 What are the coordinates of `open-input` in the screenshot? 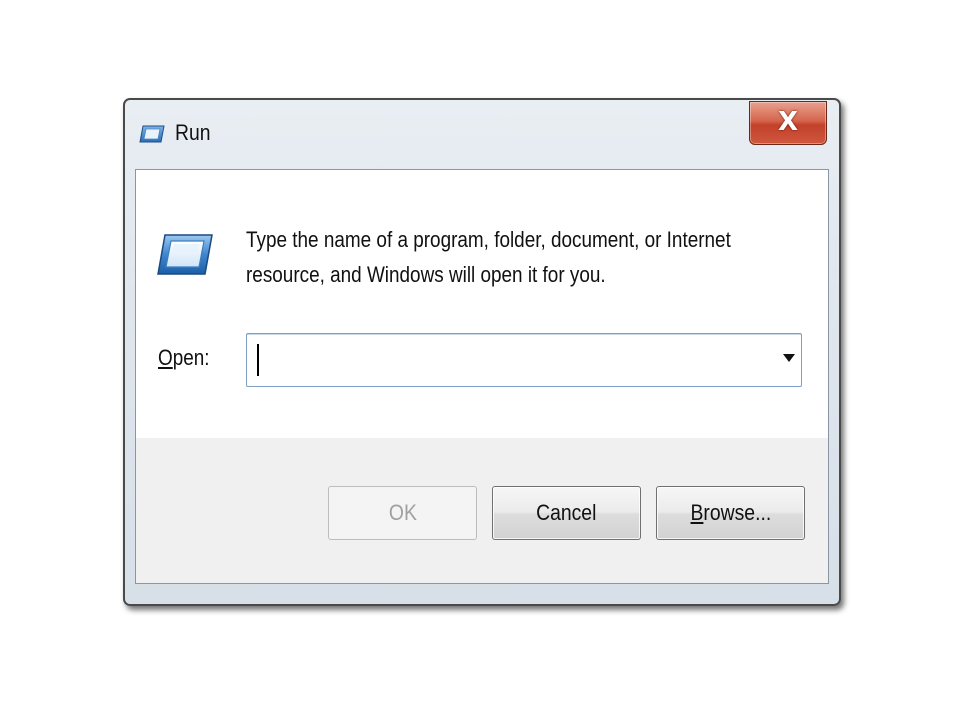 It's located at (509, 360).